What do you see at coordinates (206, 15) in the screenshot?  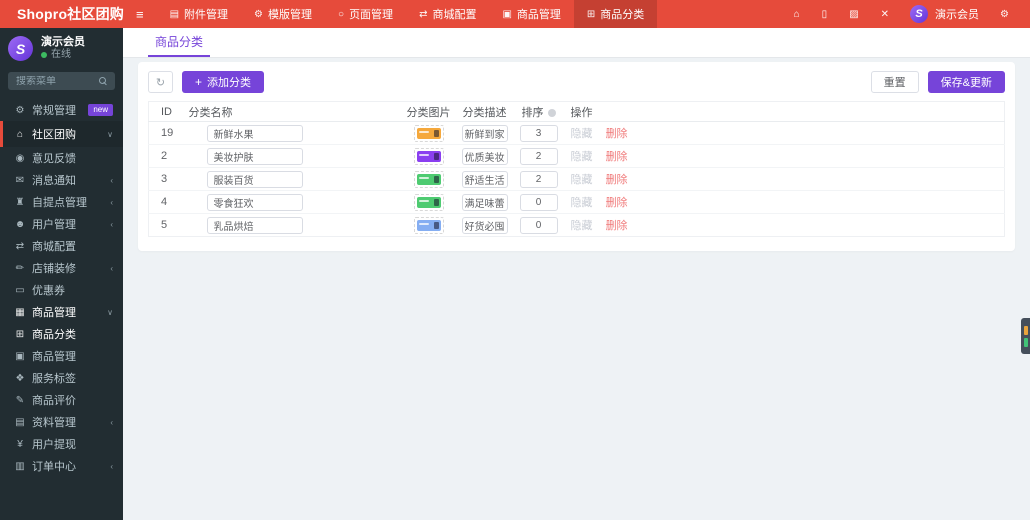 I see `topnav-label: 附件管理` at bounding box center [206, 15].